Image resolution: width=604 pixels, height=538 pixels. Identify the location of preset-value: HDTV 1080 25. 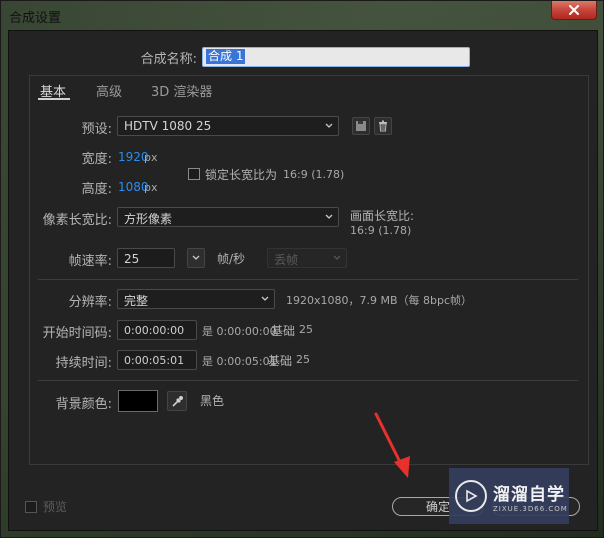
(168, 126).